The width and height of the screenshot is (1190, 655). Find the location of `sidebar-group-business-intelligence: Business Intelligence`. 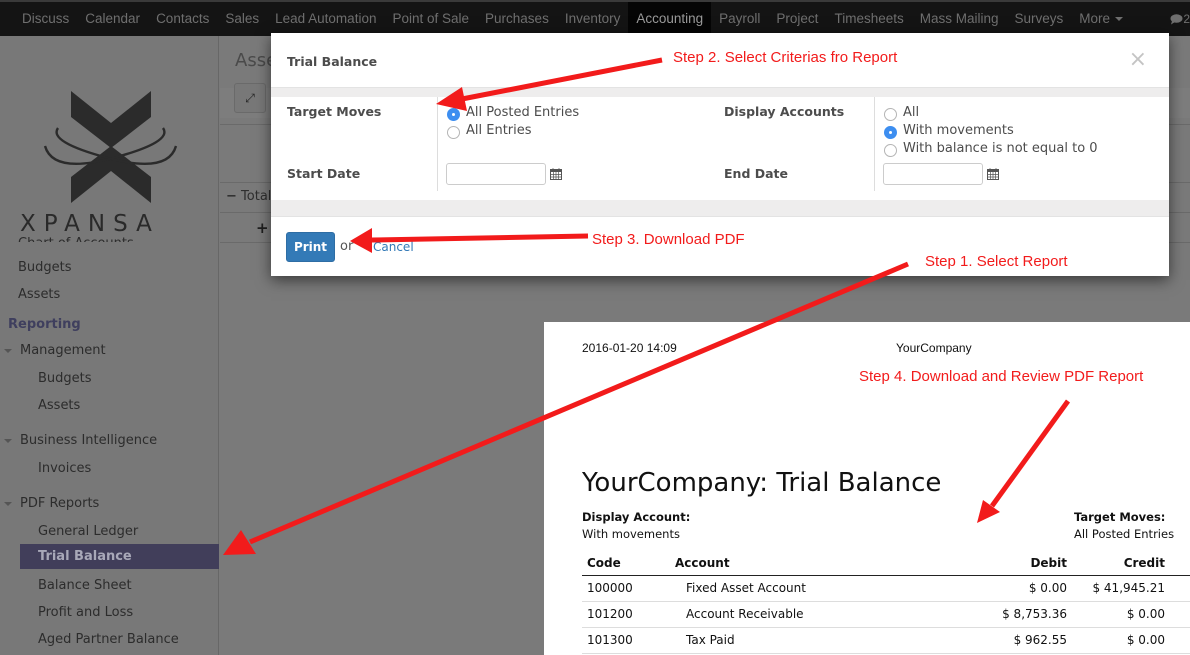

sidebar-group-business-intelligence: Business Intelligence is located at coordinates (80, 440).